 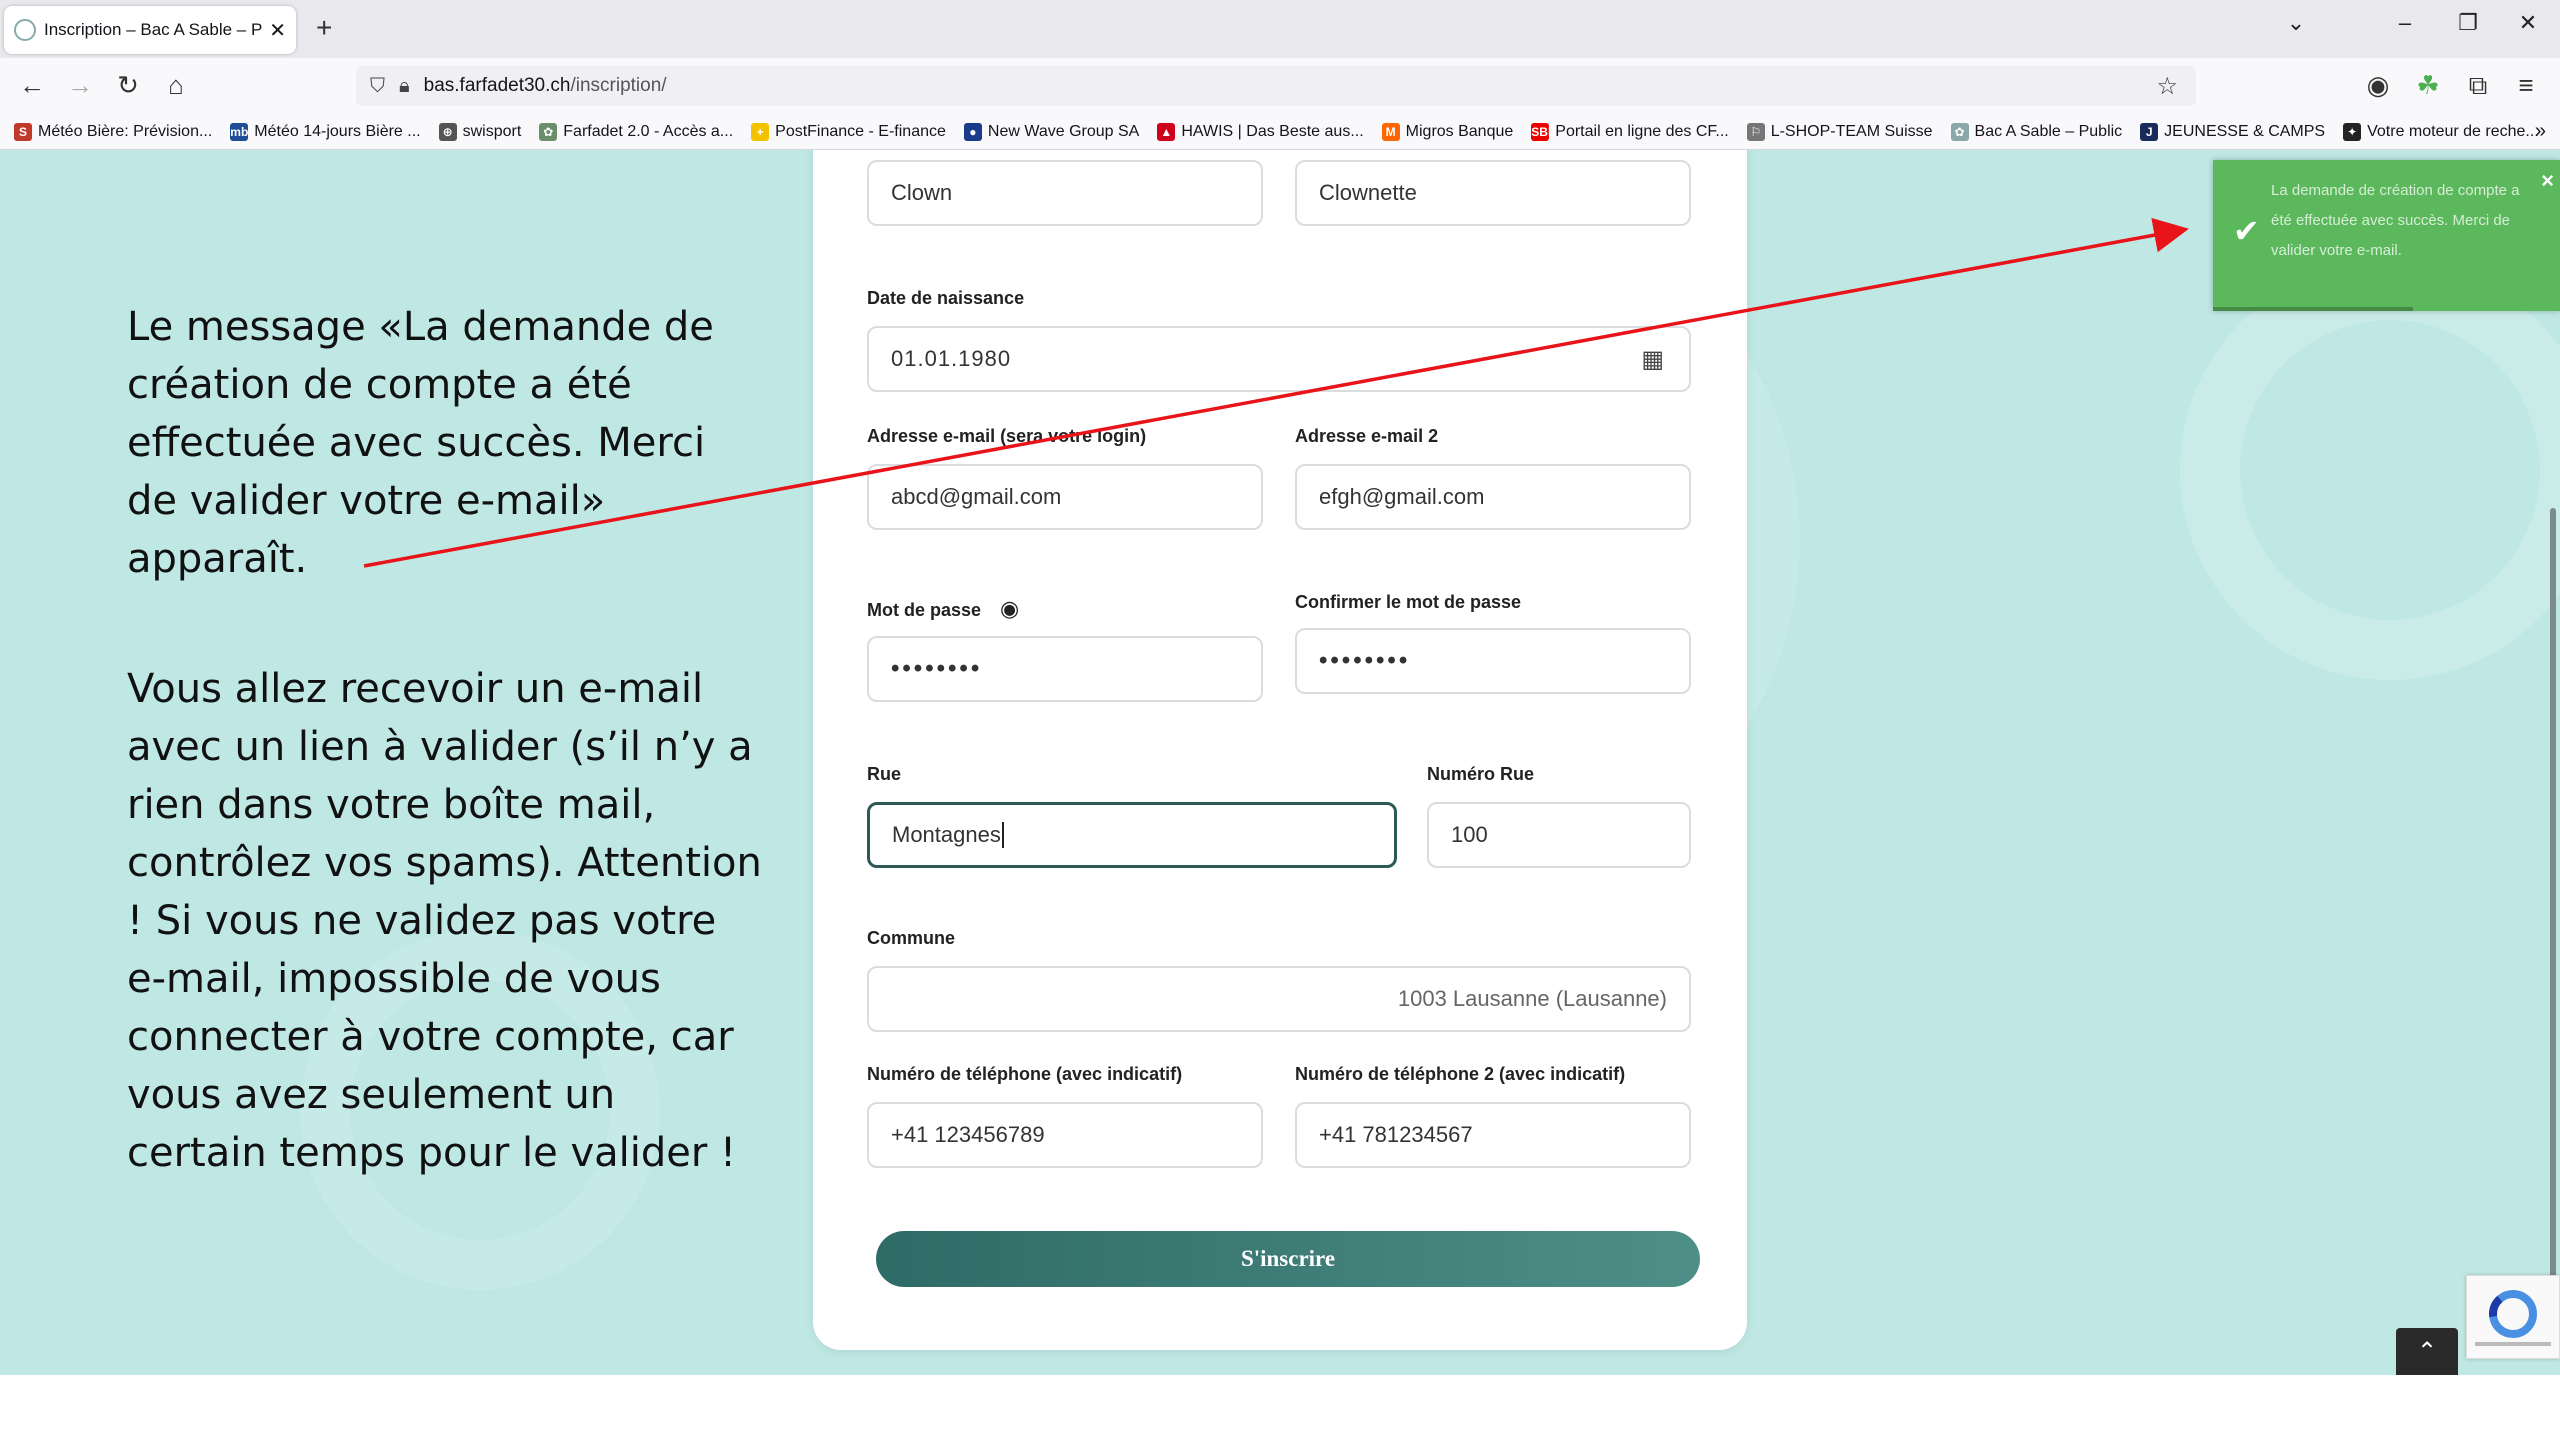 I want to click on bookmark-favicon-icon: ▲, so click(x=1166, y=131).